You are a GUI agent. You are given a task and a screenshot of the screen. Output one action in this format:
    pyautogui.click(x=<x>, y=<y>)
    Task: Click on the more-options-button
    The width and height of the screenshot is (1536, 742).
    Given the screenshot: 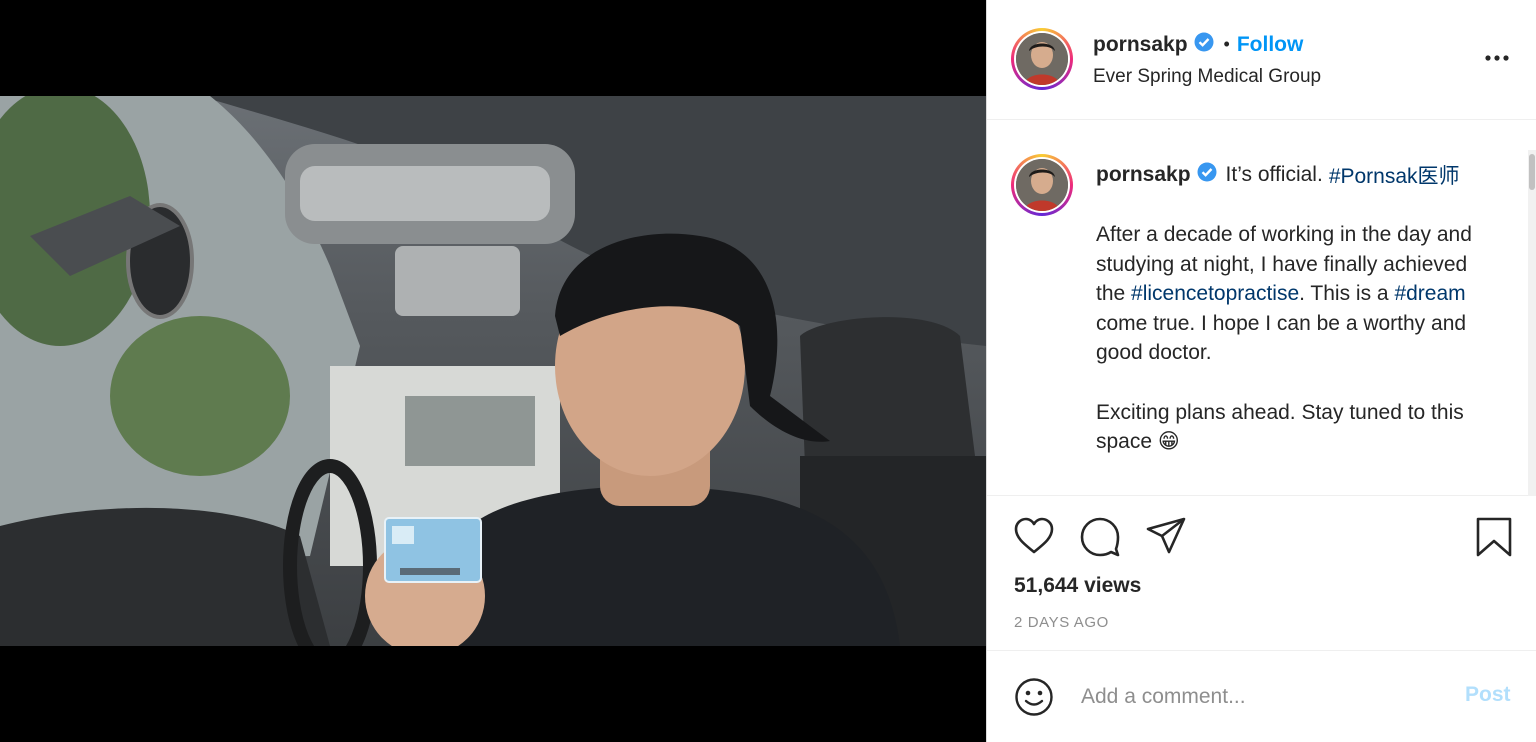 What is the action you would take?
    pyautogui.click(x=1497, y=57)
    